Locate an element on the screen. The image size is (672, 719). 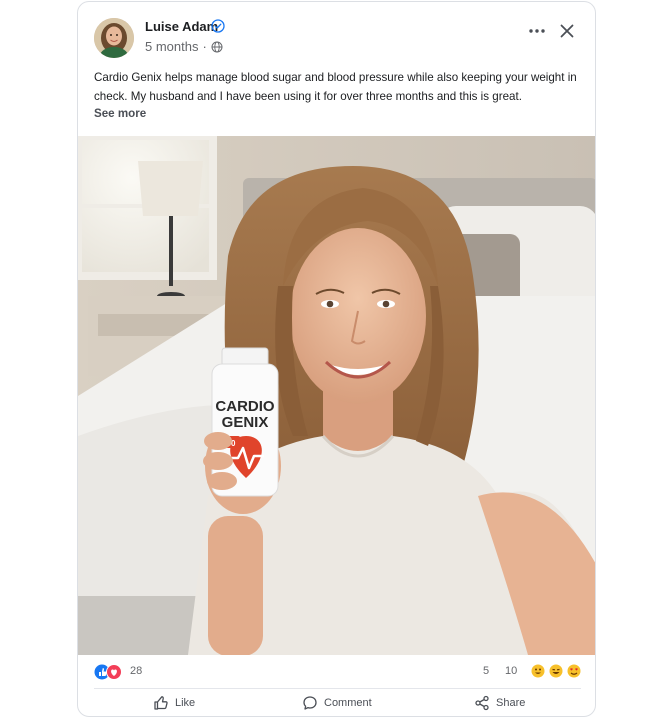
post-meta: 5 months · is located at coordinates (184, 46).